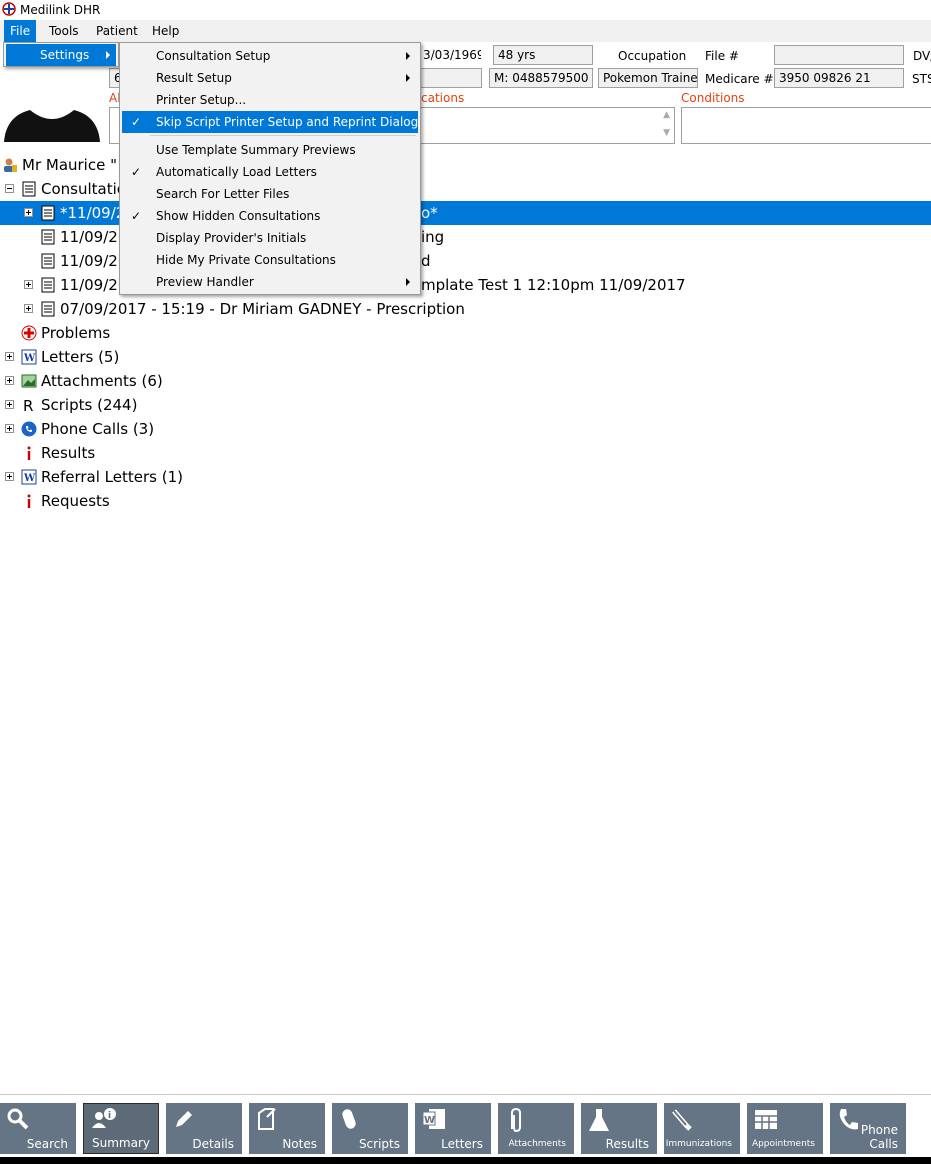 This screenshot has height=1164, width=931. Describe the element at coordinates (267, 1119) in the screenshot. I see `notes-icon` at that location.